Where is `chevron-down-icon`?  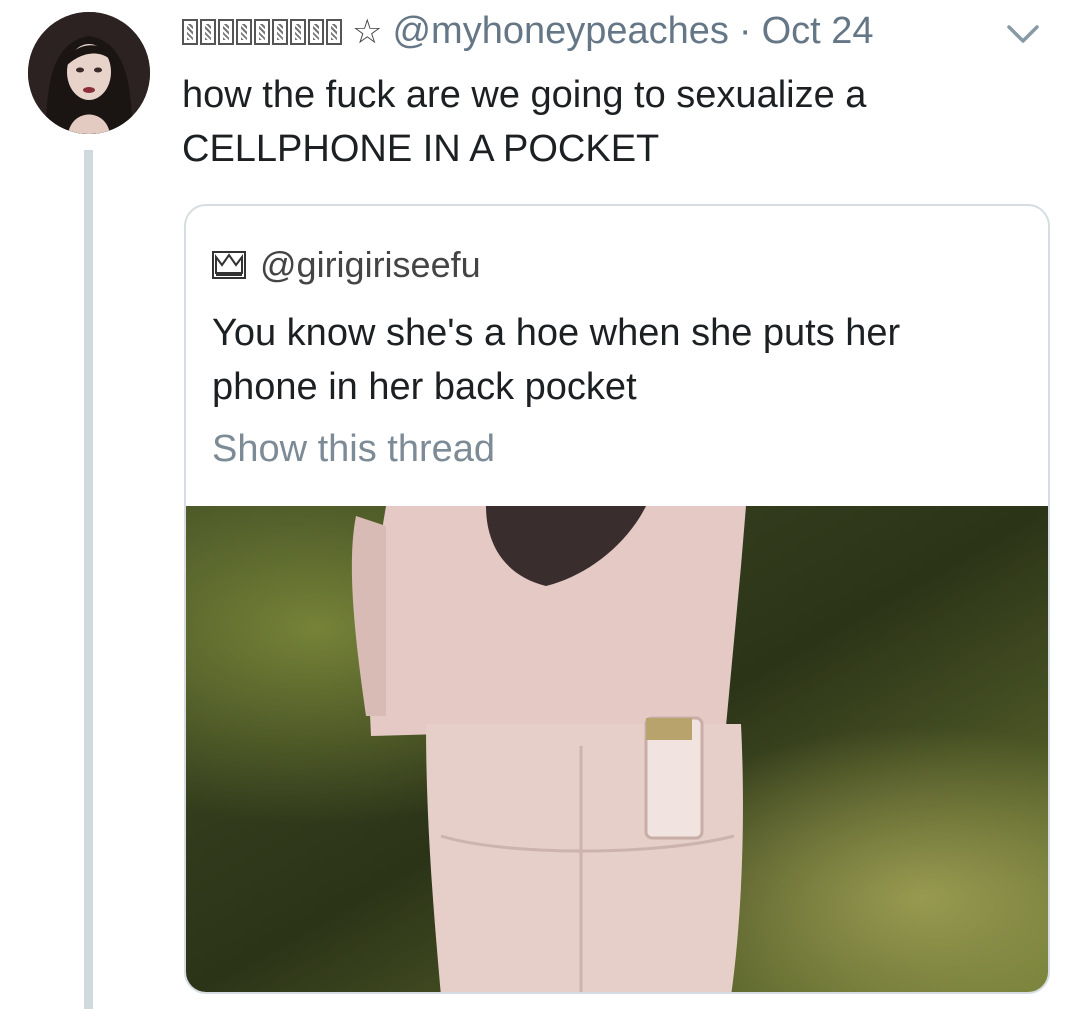 chevron-down-icon is located at coordinates (1023, 34).